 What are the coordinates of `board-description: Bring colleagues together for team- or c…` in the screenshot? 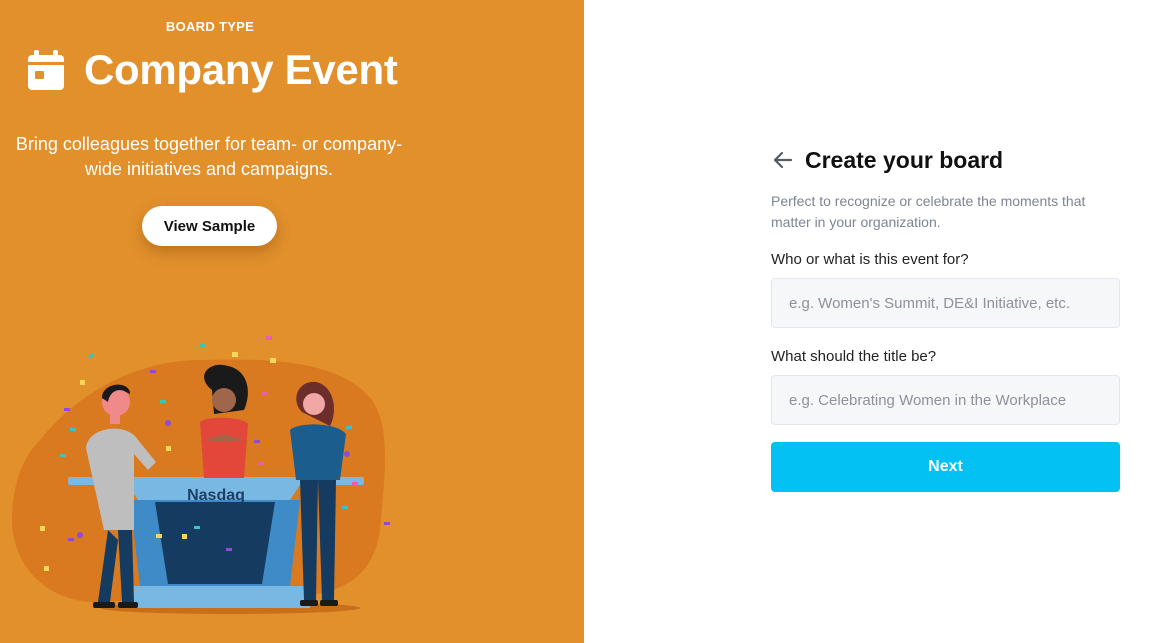 It's located at (209, 156).